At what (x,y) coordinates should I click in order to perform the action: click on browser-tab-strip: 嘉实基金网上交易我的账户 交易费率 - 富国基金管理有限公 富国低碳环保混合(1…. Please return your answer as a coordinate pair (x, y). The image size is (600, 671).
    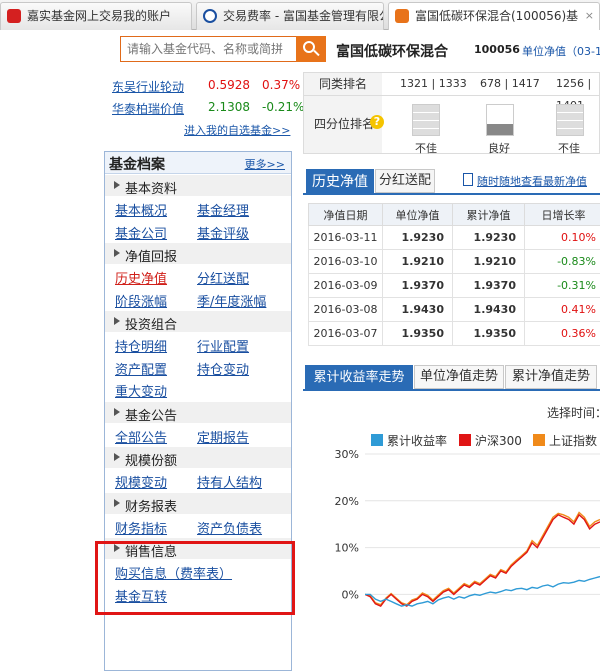
    Looking at the image, I should click on (300, 15).